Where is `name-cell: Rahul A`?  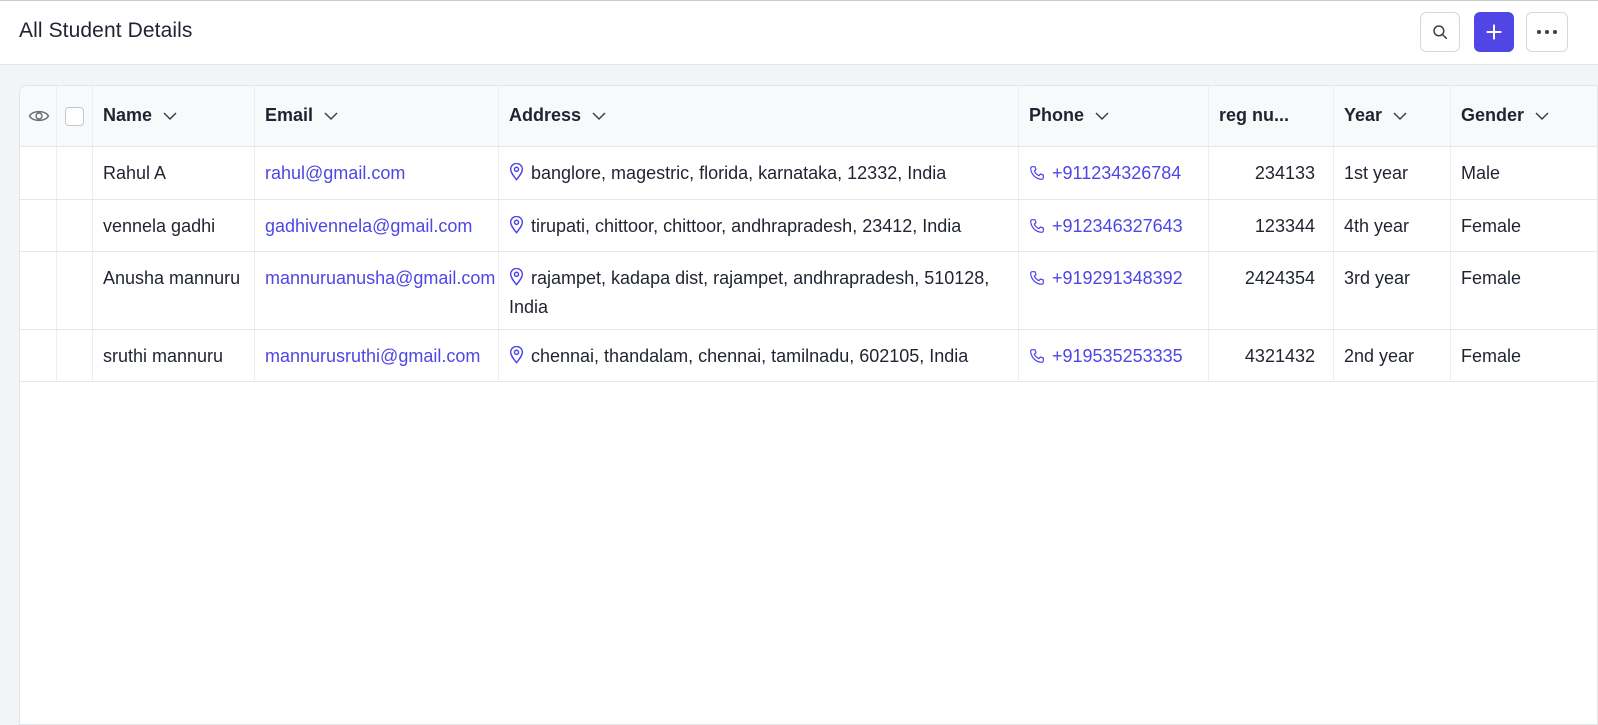
name-cell: Rahul A is located at coordinates (174, 173).